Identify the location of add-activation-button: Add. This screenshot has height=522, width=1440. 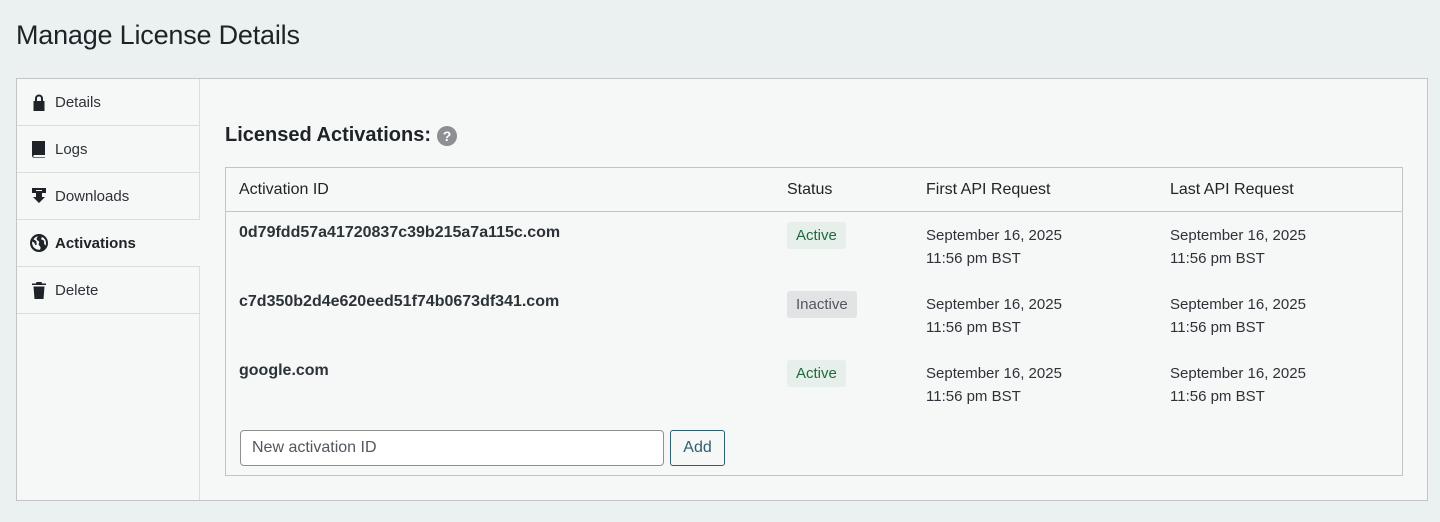
(697, 448).